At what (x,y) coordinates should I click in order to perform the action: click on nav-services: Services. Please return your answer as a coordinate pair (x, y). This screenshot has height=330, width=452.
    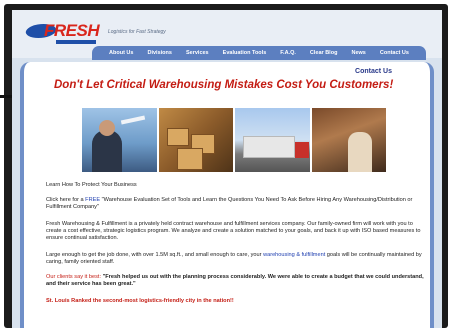
    Looking at the image, I should click on (197, 53).